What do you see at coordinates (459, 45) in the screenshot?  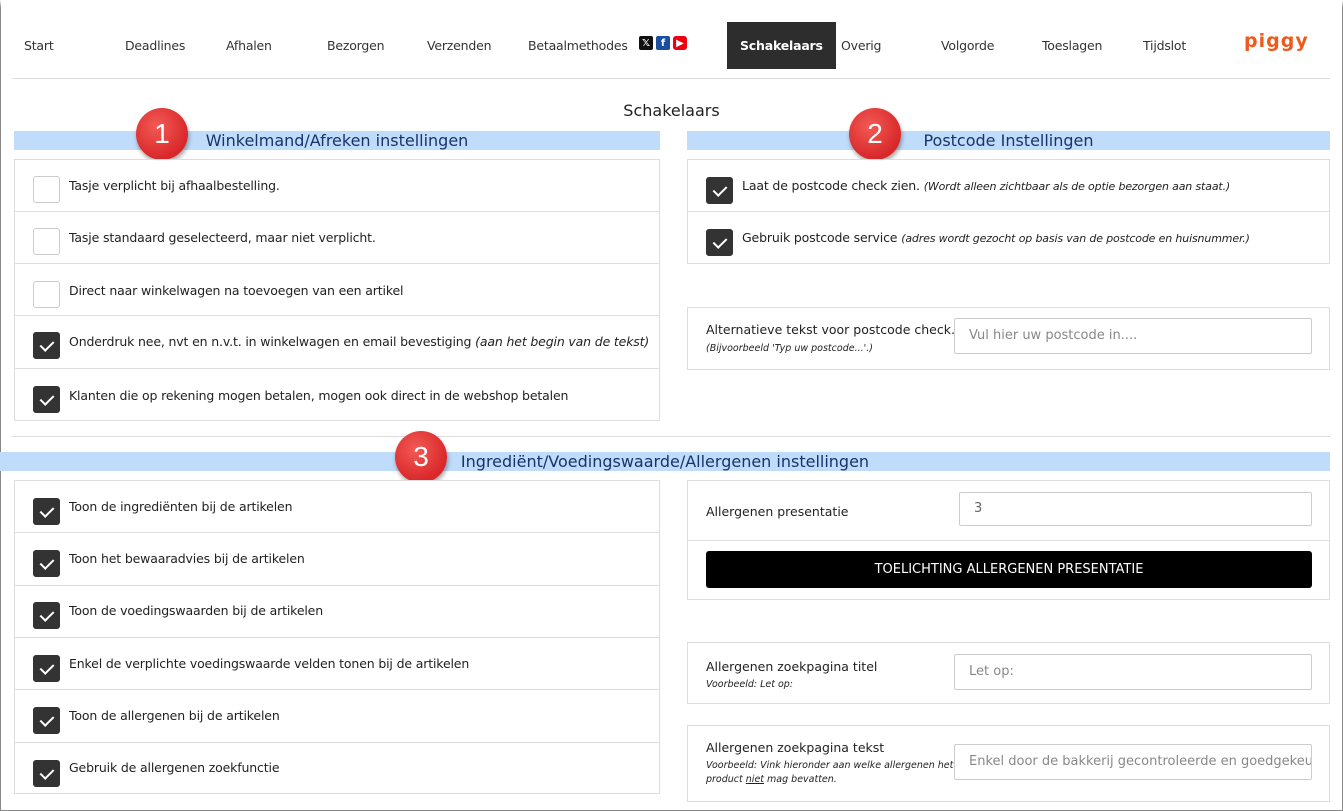 I see `nav-verzenden: Verzenden` at bounding box center [459, 45].